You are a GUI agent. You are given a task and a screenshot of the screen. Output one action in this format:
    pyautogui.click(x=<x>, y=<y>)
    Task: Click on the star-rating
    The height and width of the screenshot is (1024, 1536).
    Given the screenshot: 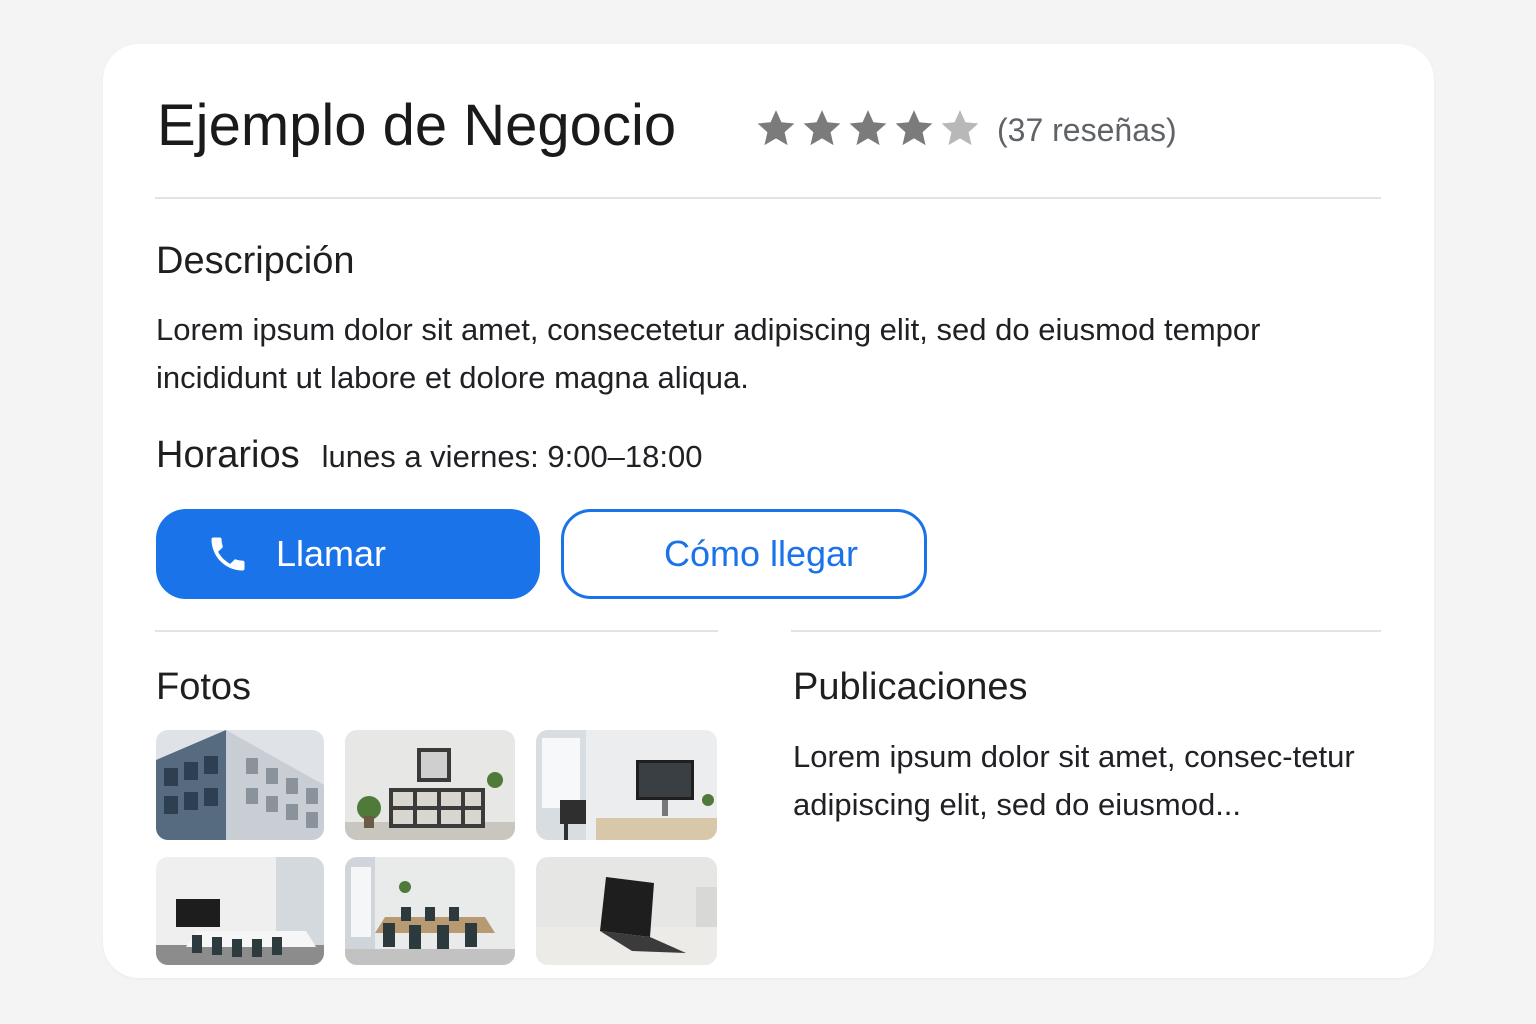 What is the action you would take?
    pyautogui.click(x=868, y=128)
    